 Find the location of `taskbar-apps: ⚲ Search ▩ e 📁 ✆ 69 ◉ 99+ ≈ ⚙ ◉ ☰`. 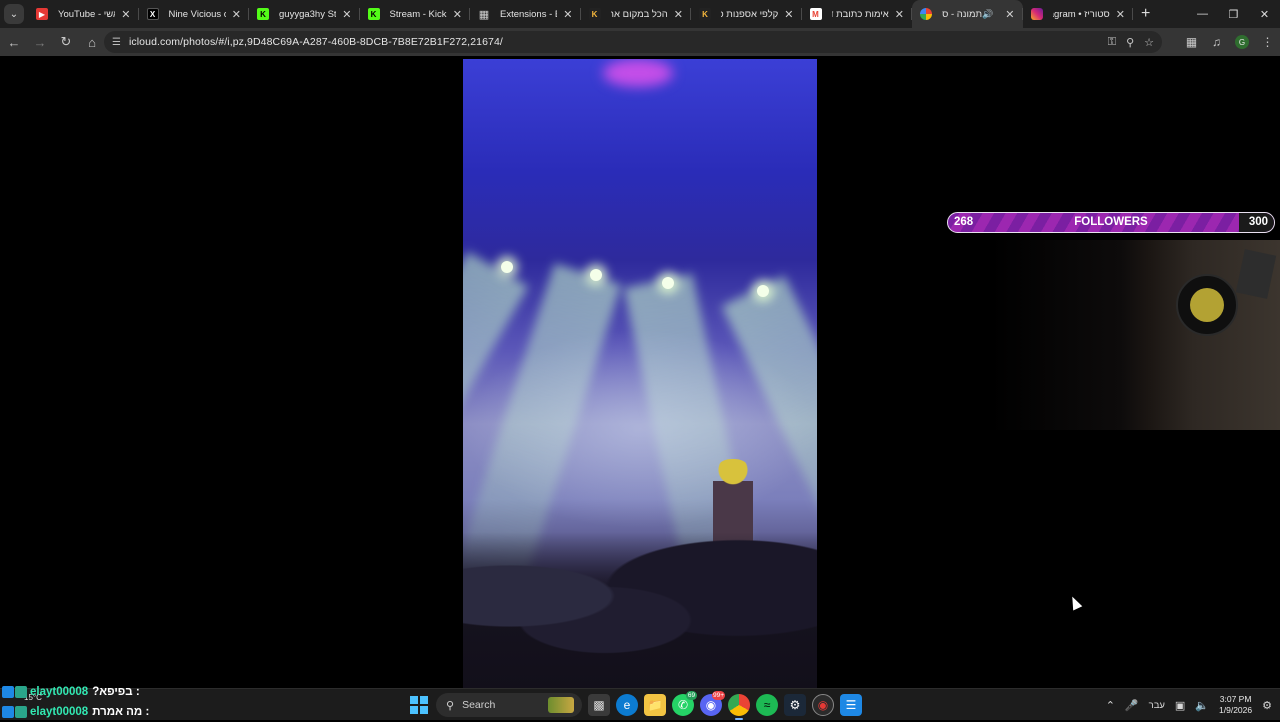

taskbar-apps: ⚲ Search ▩ e 📁 ✆ 69 ◉ 99+ ≈ ⚙ ◉ ☰ is located at coordinates (635, 705).